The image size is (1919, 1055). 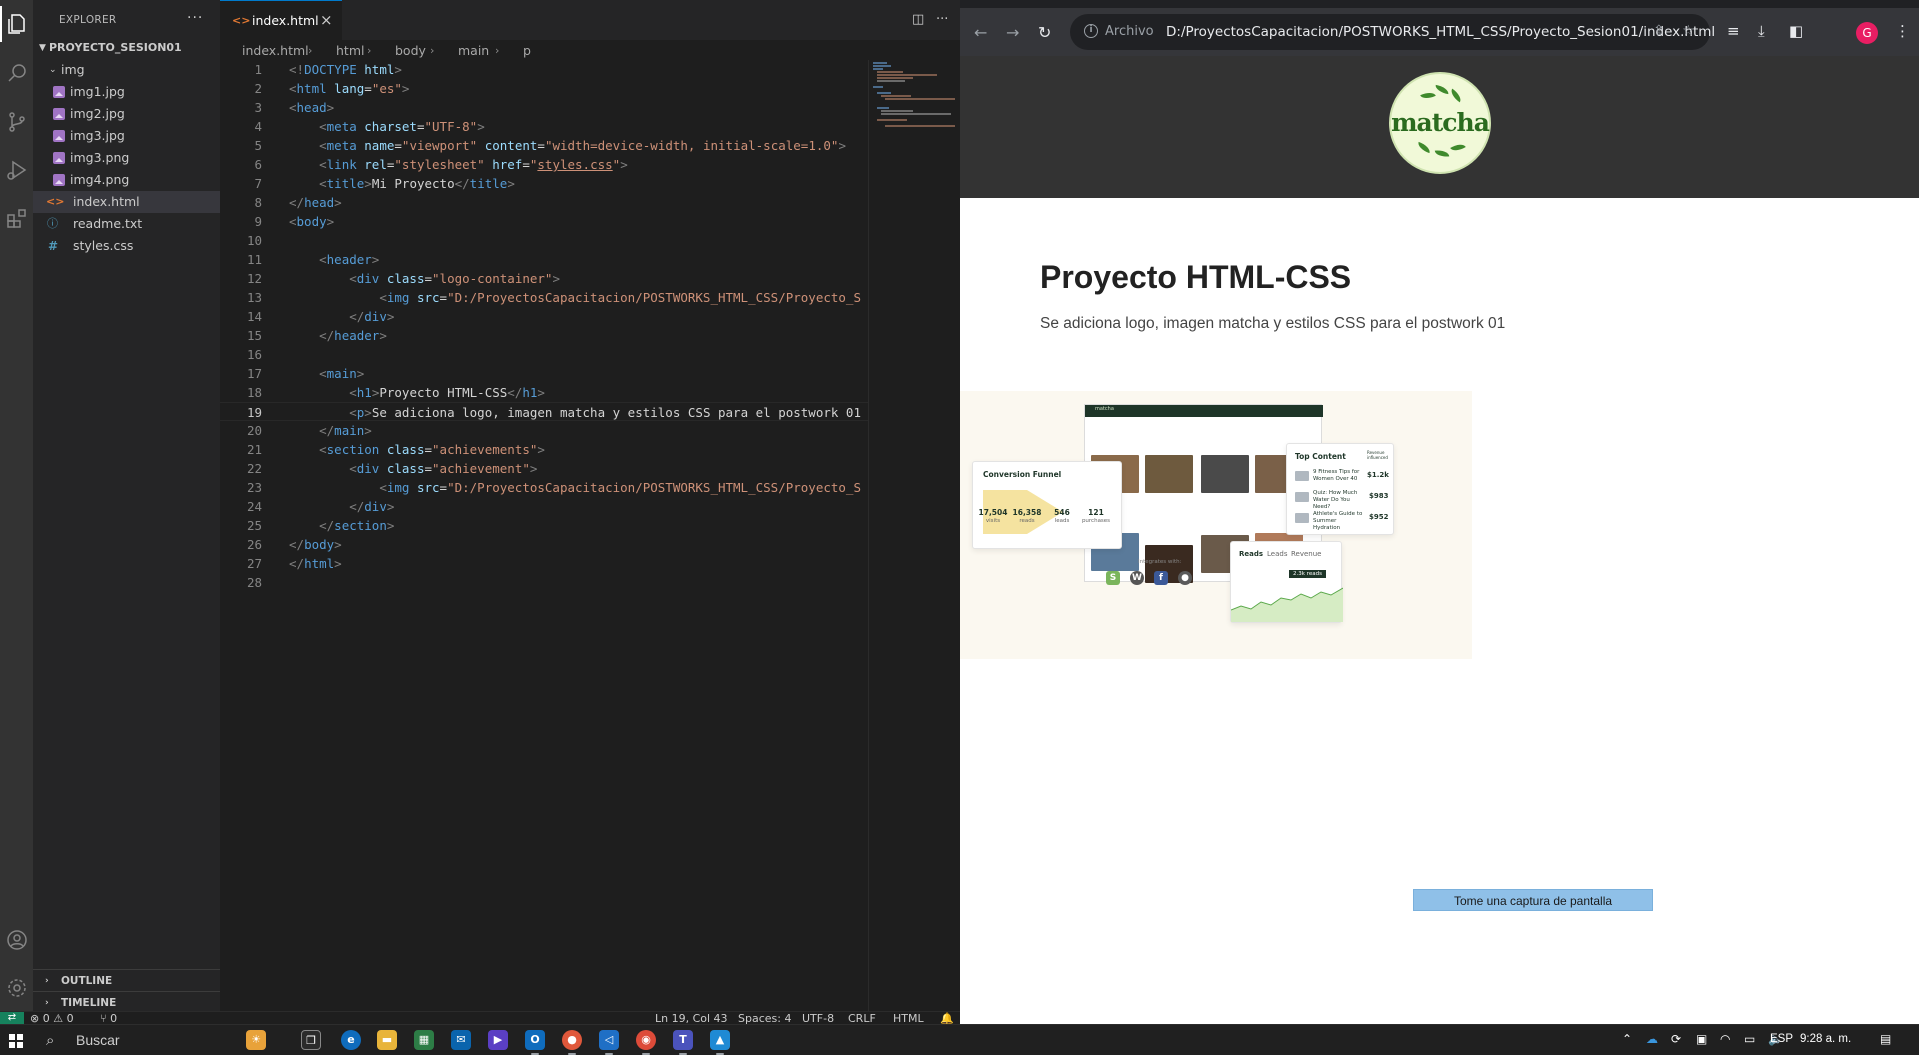 What do you see at coordinates (351, 1040) in the screenshot?
I see `edge-icon: e` at bounding box center [351, 1040].